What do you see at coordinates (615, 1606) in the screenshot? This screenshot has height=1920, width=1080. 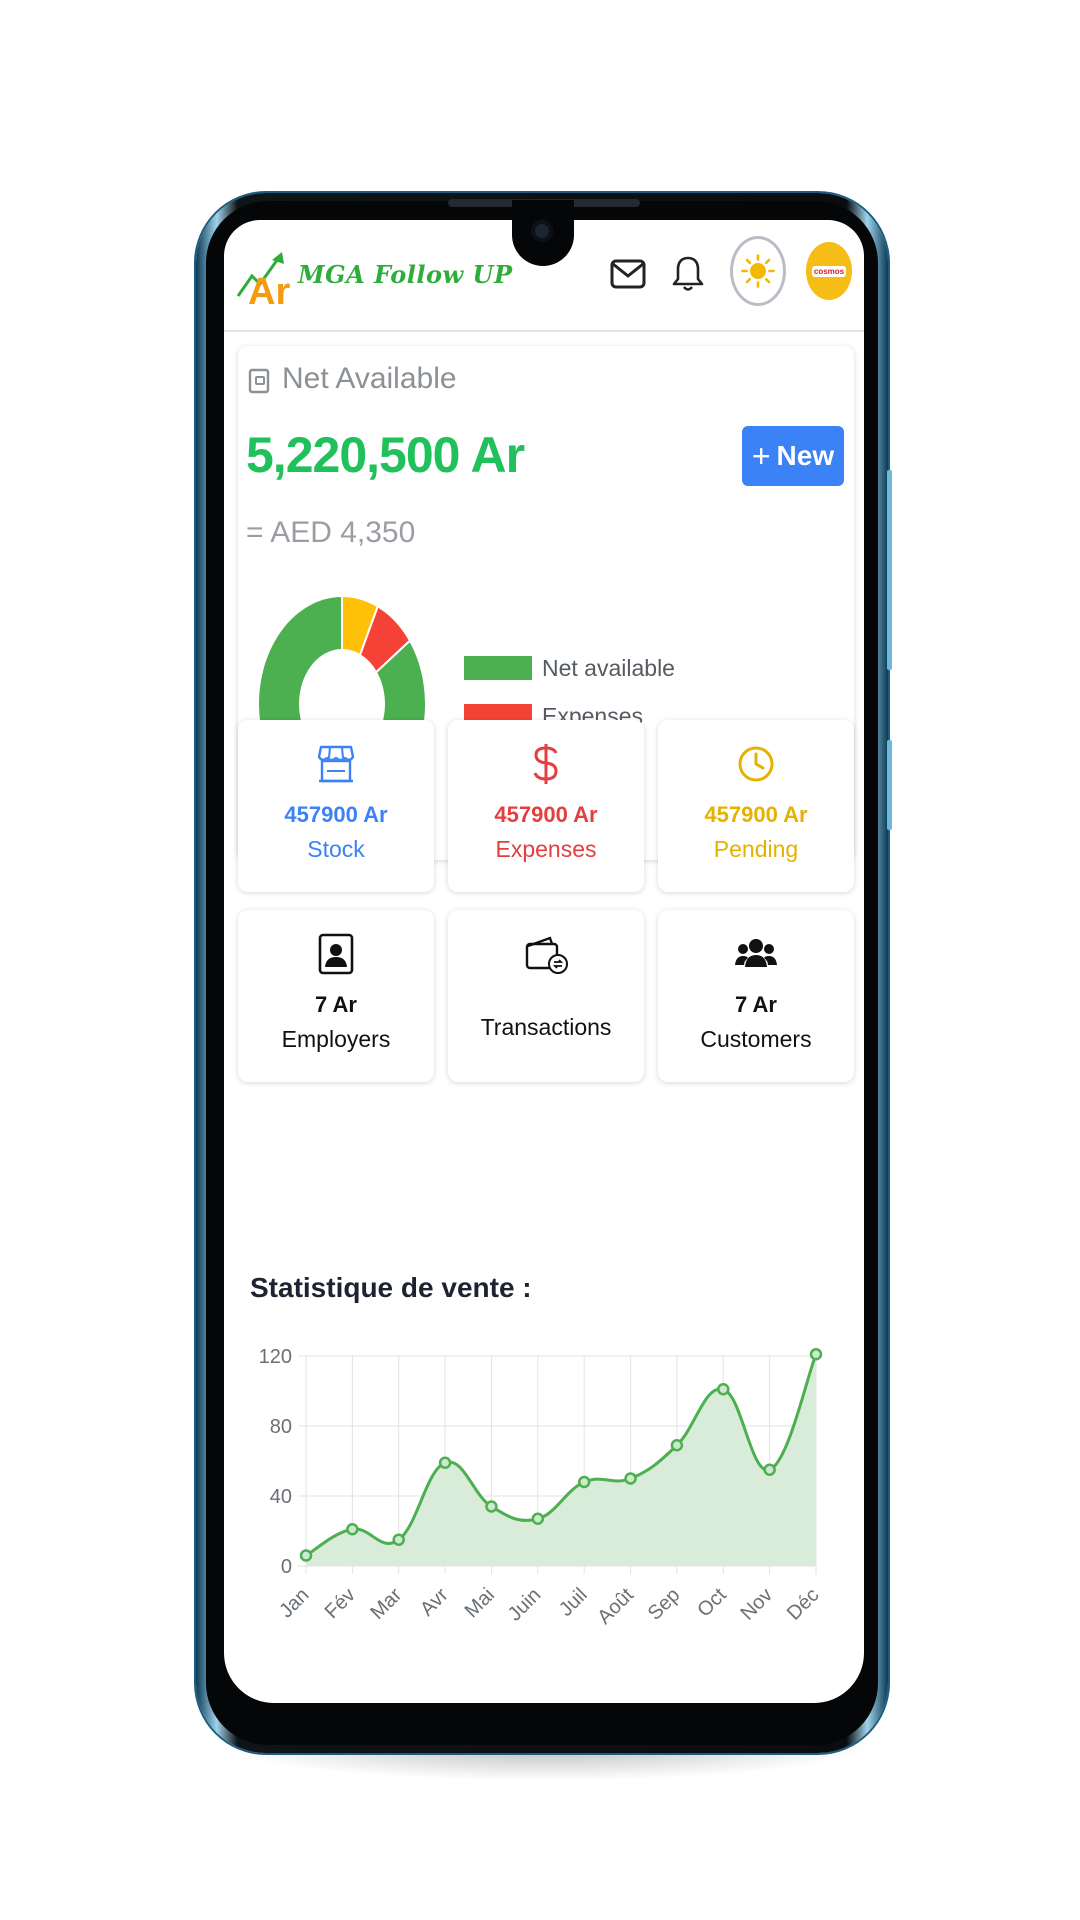 I see `x-tick-label: Août` at bounding box center [615, 1606].